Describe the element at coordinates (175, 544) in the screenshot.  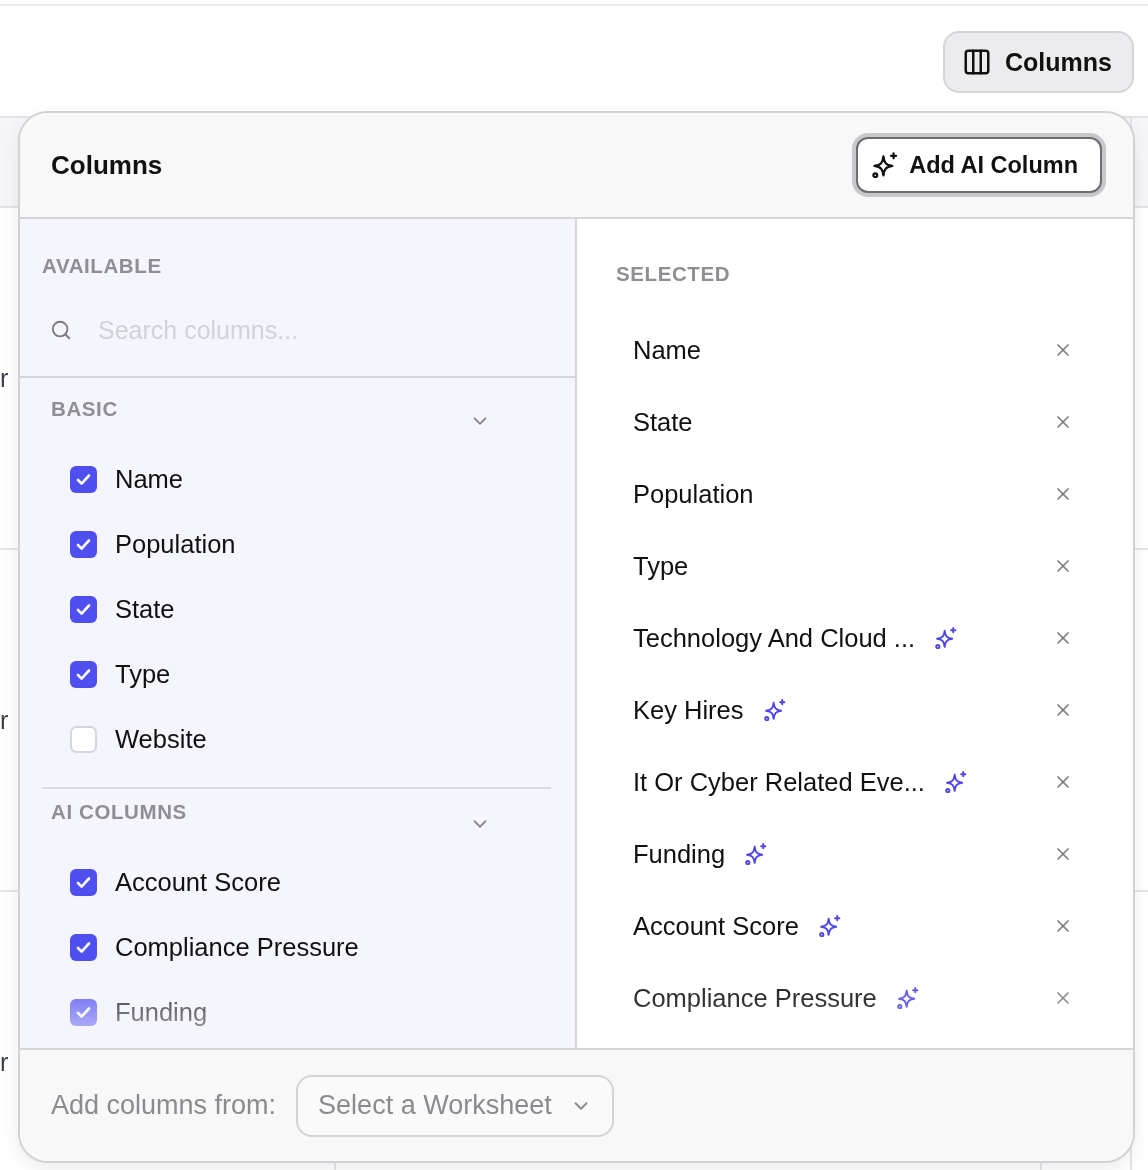
I see `column-option-label: Population` at that location.